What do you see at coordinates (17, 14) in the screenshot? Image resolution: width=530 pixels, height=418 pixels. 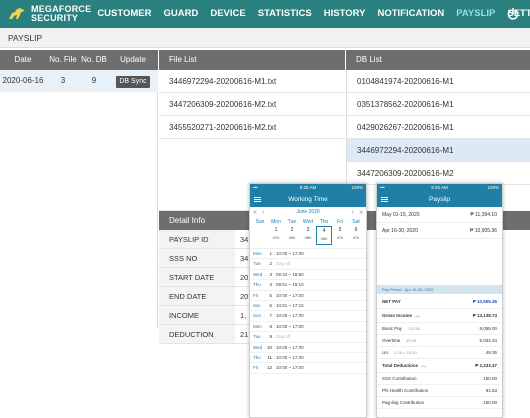 I see `horse-logo-icon` at bounding box center [17, 14].